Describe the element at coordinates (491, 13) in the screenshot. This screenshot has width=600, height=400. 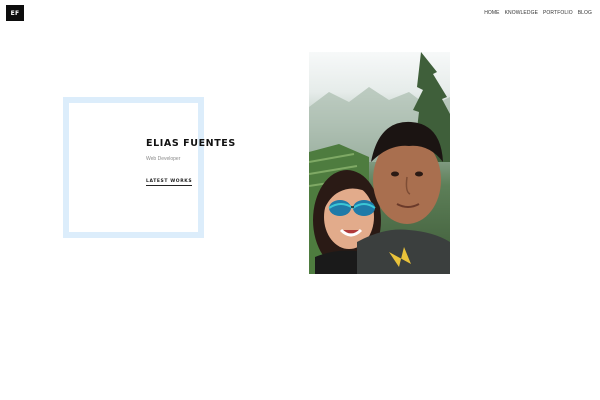
I see `nav-item-home: HOME` at that location.